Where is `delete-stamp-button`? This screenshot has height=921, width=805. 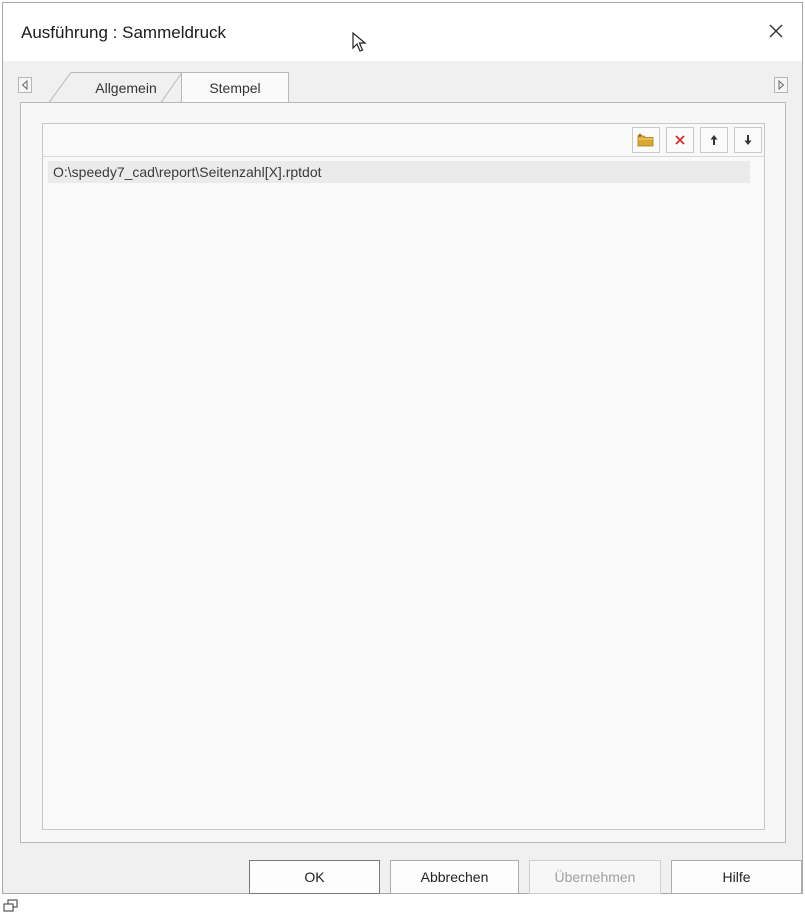 delete-stamp-button is located at coordinates (680, 140).